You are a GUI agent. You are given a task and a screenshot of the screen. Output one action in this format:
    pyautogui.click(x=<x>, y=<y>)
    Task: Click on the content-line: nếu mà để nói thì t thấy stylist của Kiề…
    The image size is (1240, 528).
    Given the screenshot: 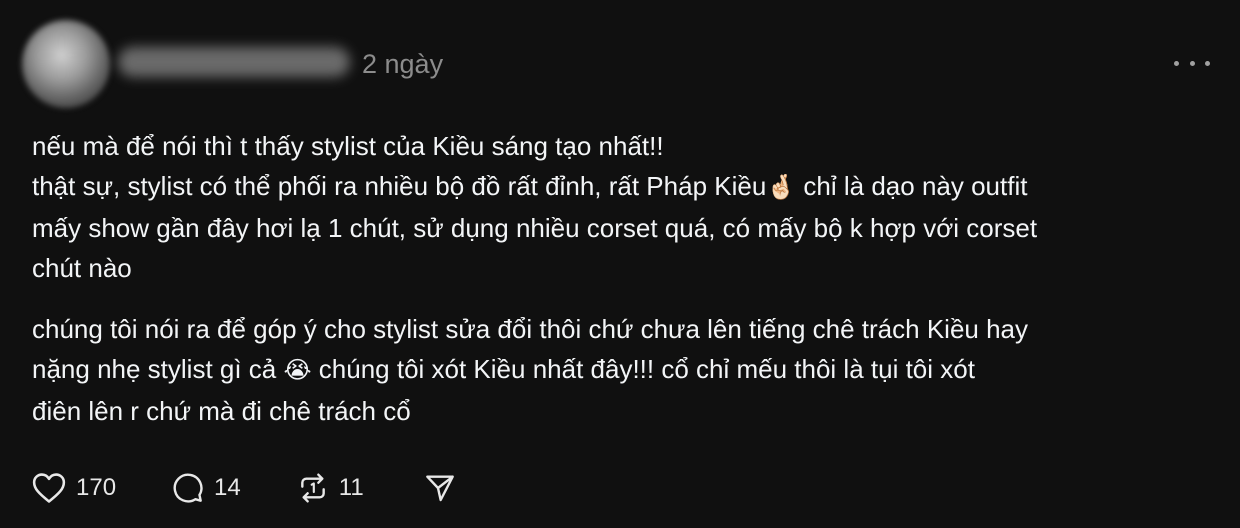 What is the action you would take?
    pyautogui.click(x=348, y=146)
    